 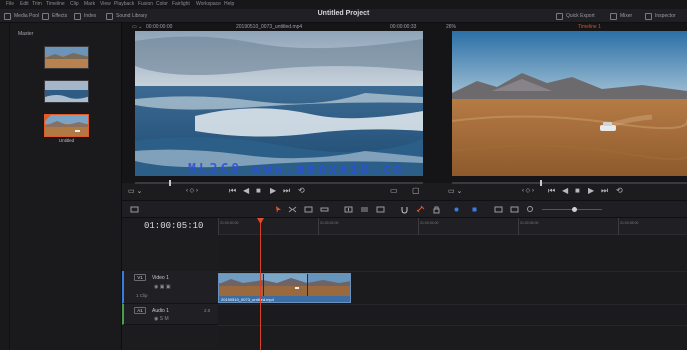 I want to click on menu-item-view: View, so click(x=105, y=4).